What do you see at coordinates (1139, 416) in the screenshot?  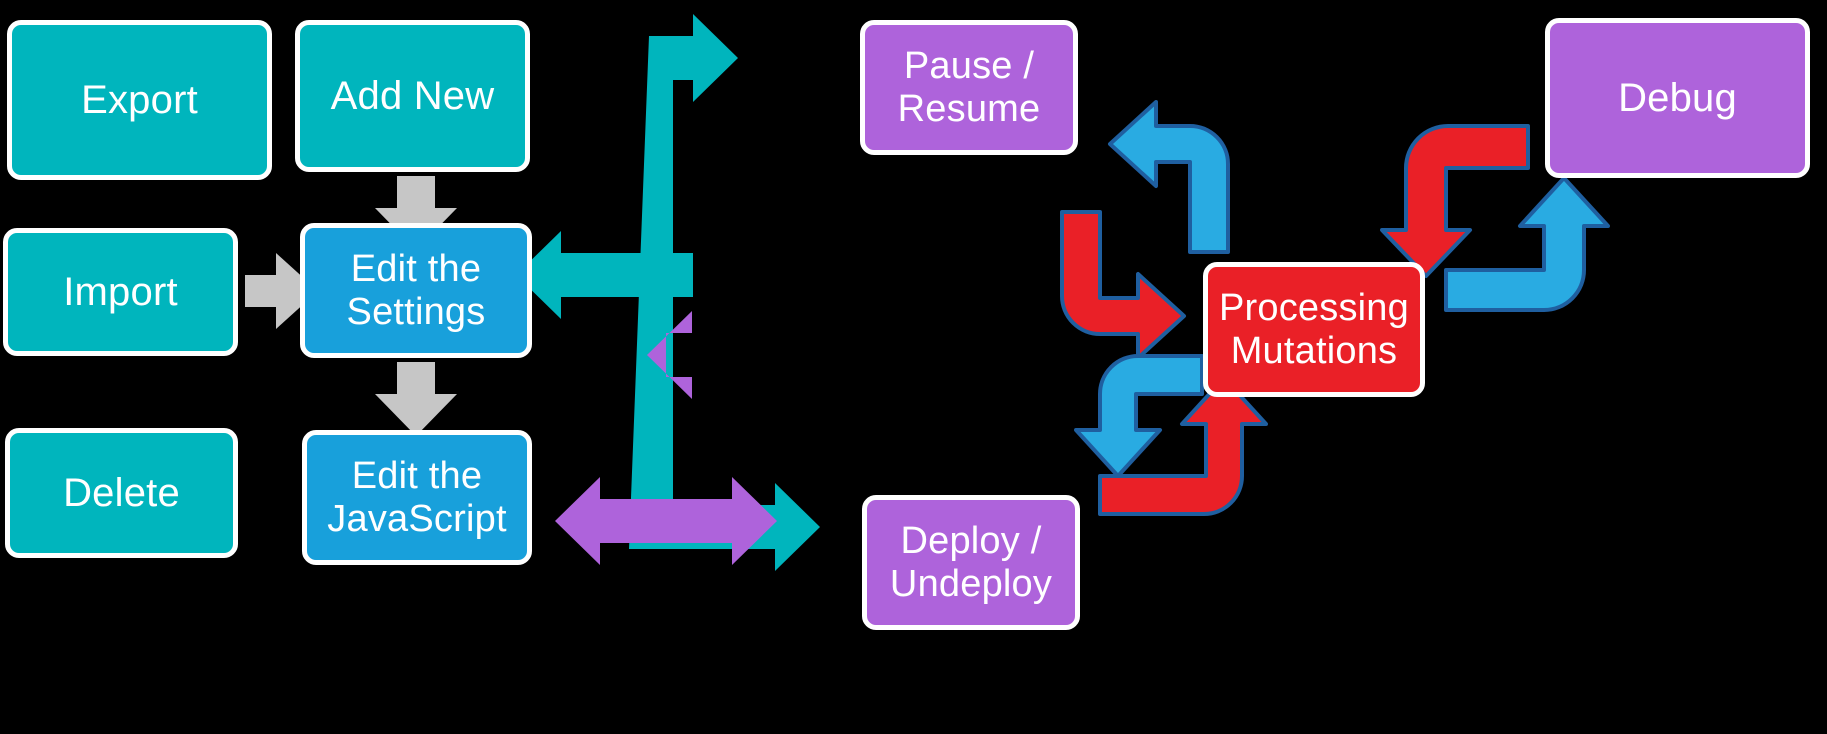 I see `connector-processing-to-deploy` at bounding box center [1139, 416].